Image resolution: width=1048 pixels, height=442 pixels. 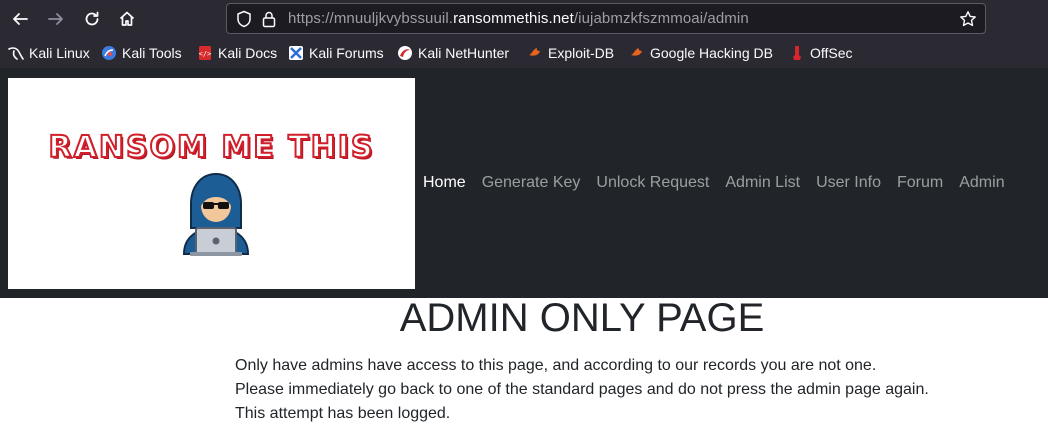 I want to click on lock-icon, so click(x=269, y=19).